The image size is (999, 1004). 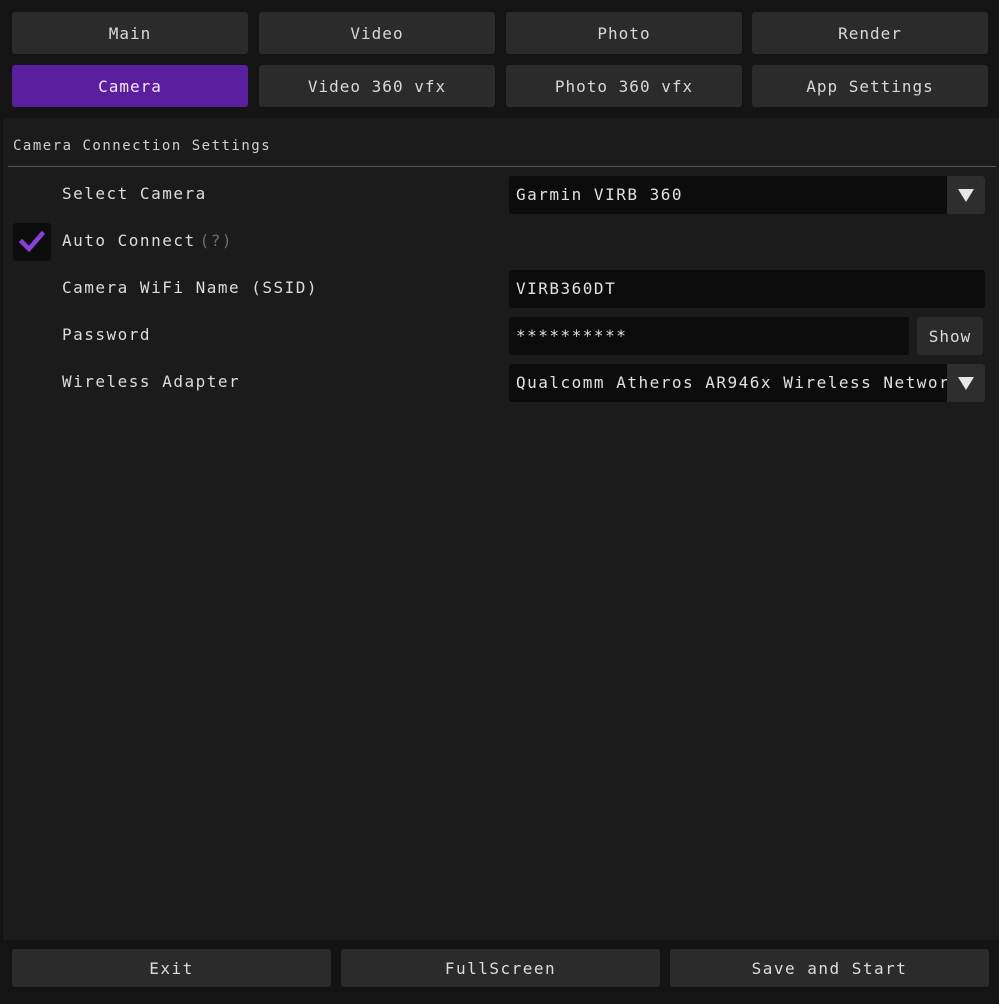 I want to click on fullscreen-button: FullScreen, so click(x=500, y=968).